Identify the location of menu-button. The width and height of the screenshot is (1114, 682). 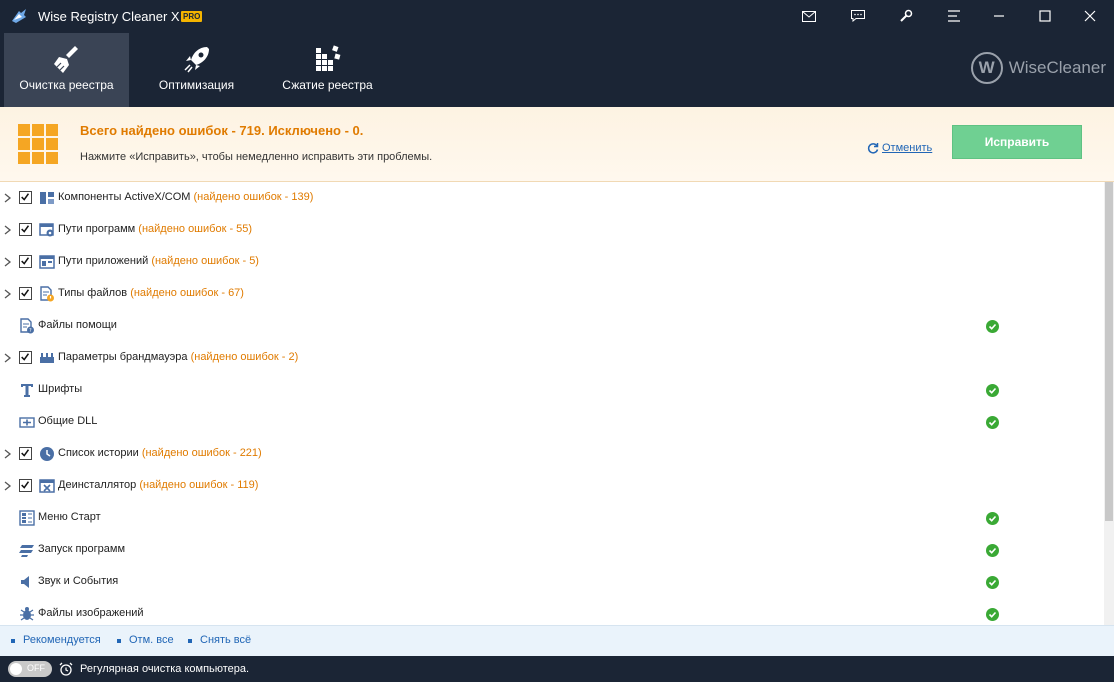
(954, 16).